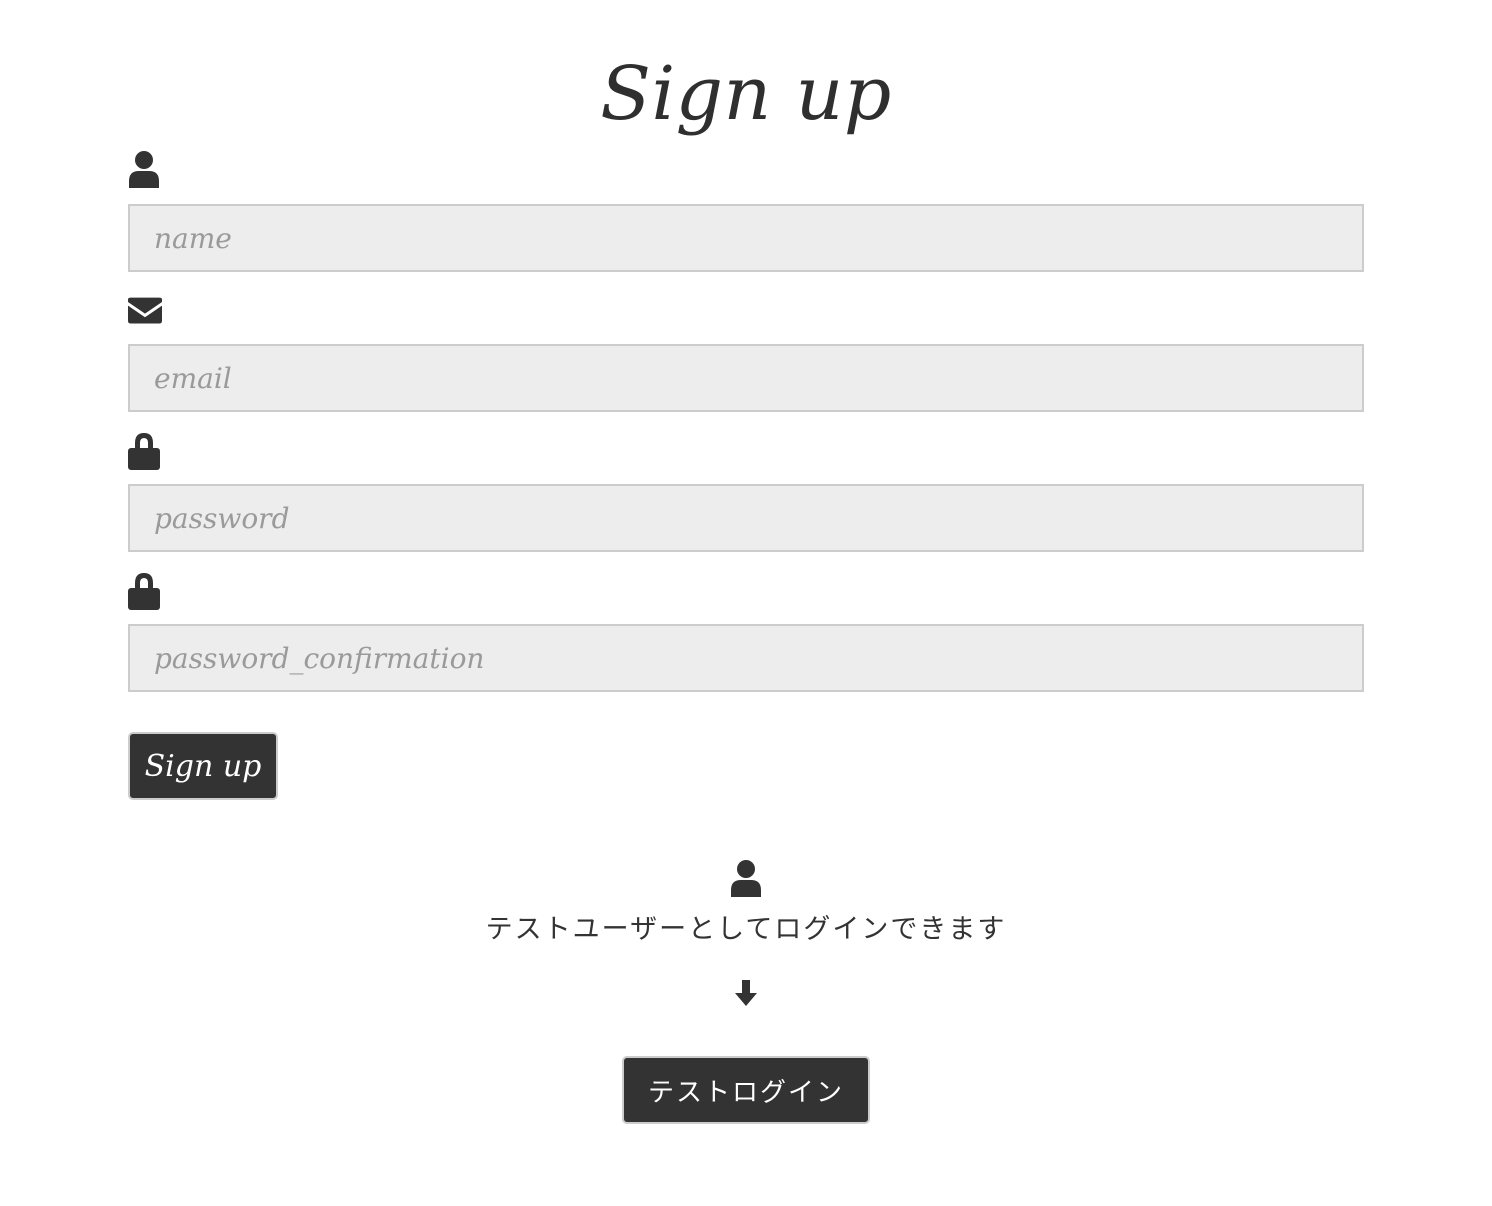 The image size is (1492, 1206). Describe the element at coordinates (746, 1090) in the screenshot. I see `test-login-button: テストログイン` at that location.